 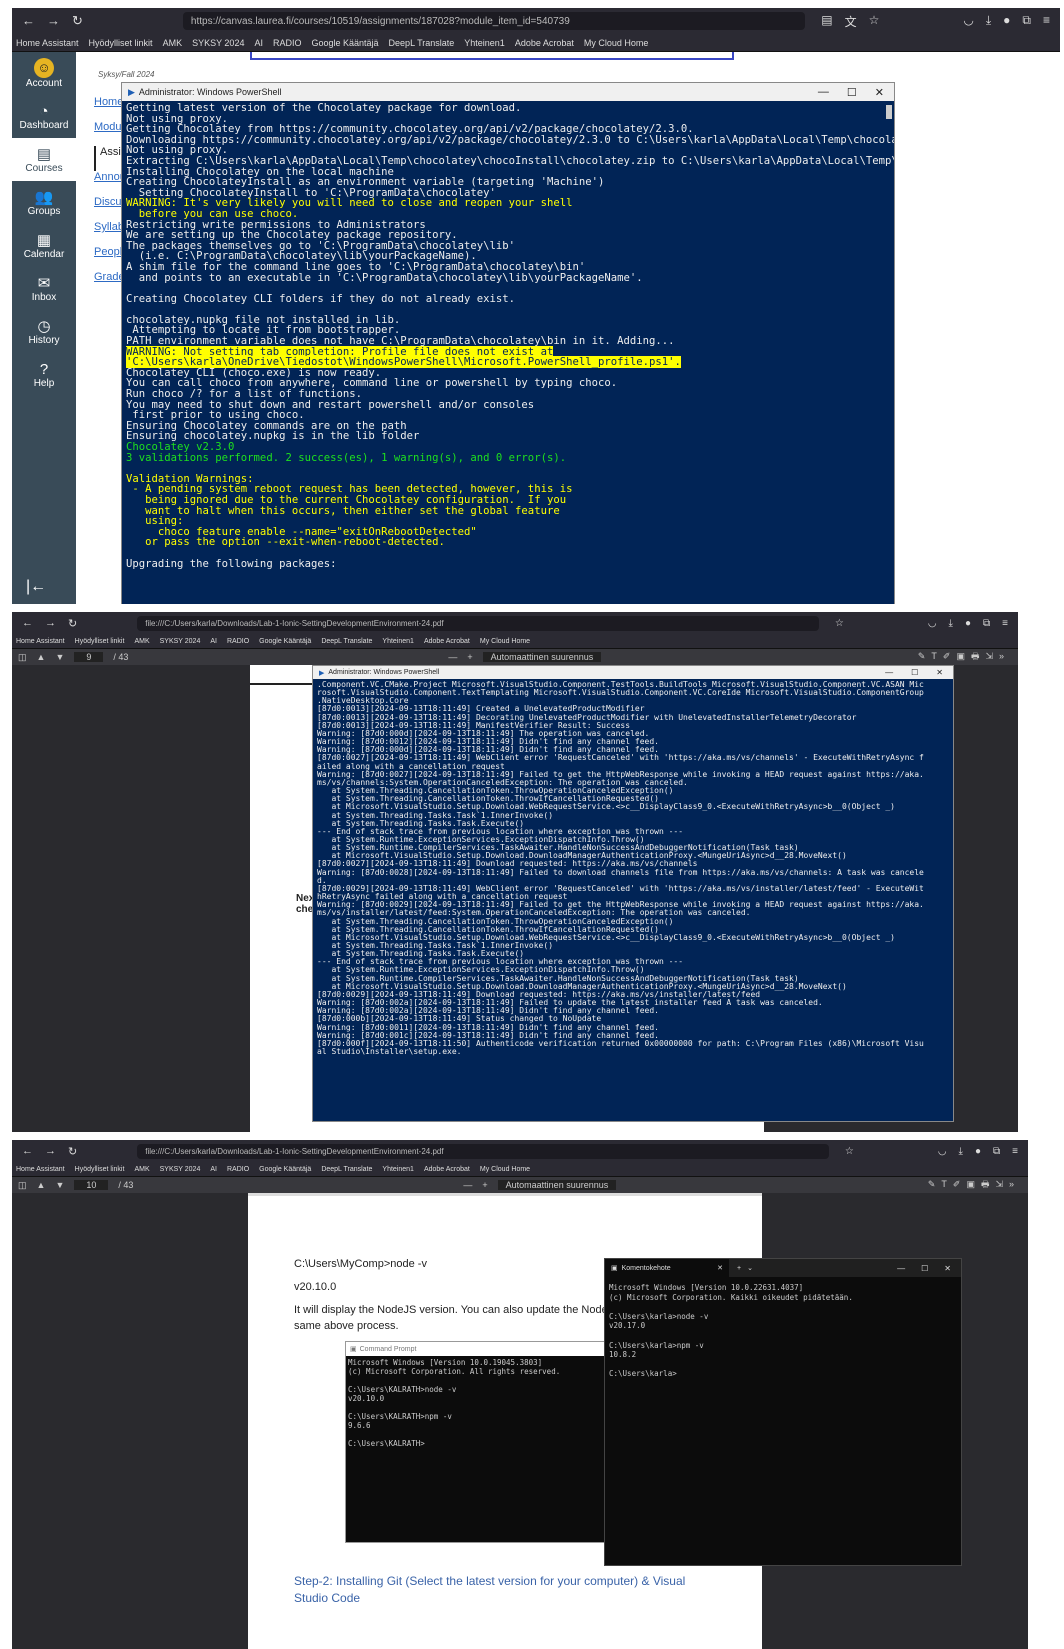 What do you see at coordinates (36, 587) in the screenshot?
I see `collapse-nav-icon: |←` at bounding box center [36, 587].